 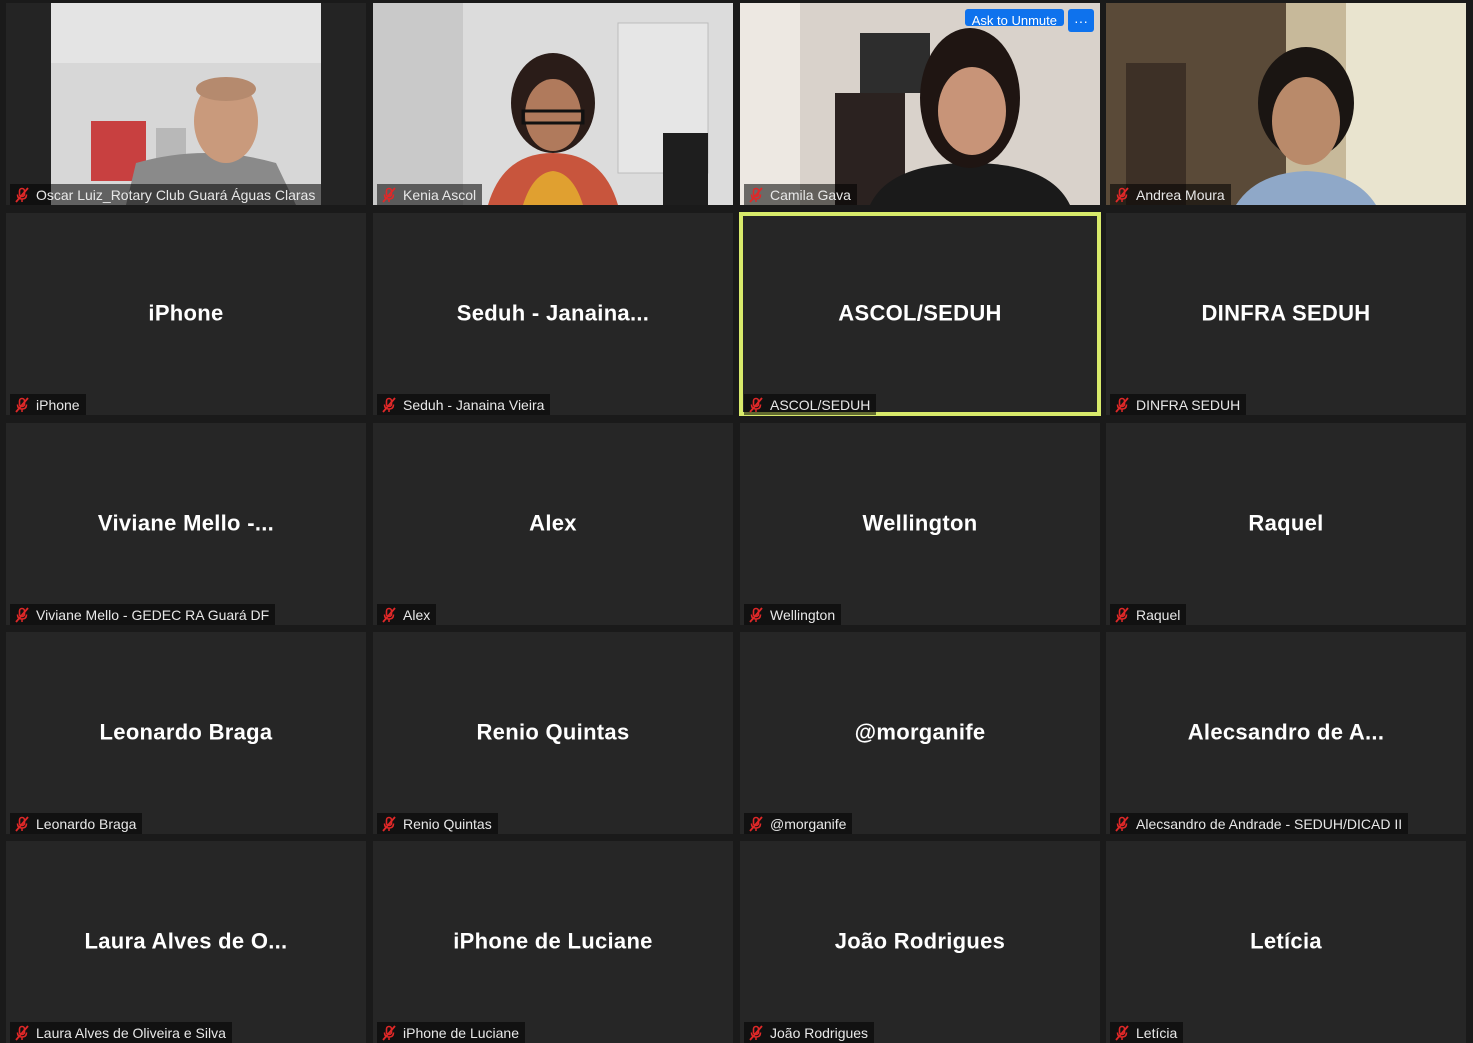 I want to click on participant-name-label: Andrea Moura, so click(x=1170, y=194).